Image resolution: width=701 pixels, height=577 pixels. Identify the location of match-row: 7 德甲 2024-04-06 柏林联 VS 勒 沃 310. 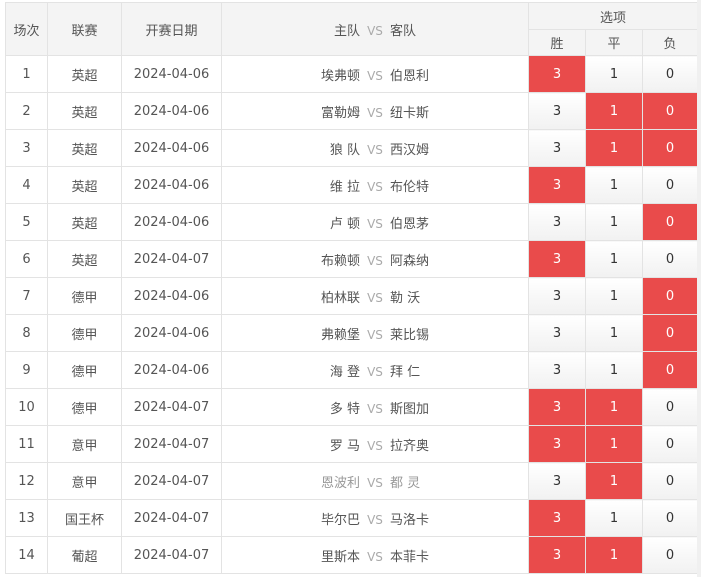
(352, 296).